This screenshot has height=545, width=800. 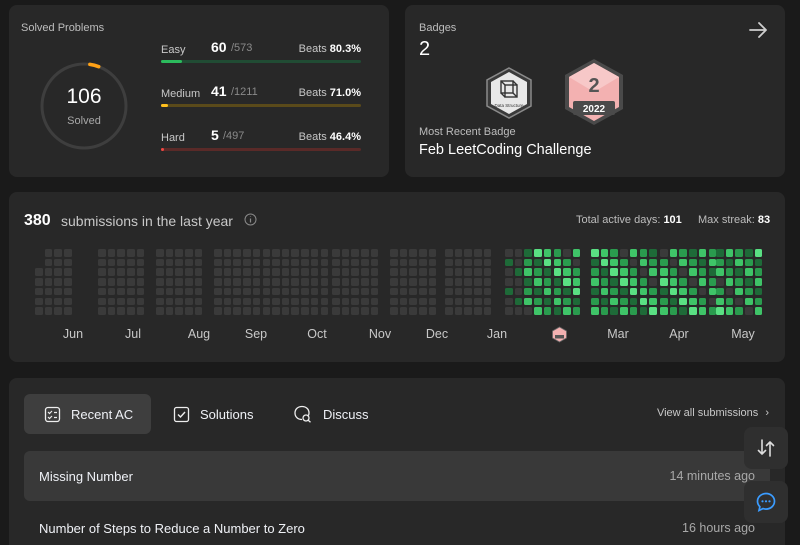 I want to click on submission-row: Missing Number 14 minutes ago, so click(x=397, y=476).